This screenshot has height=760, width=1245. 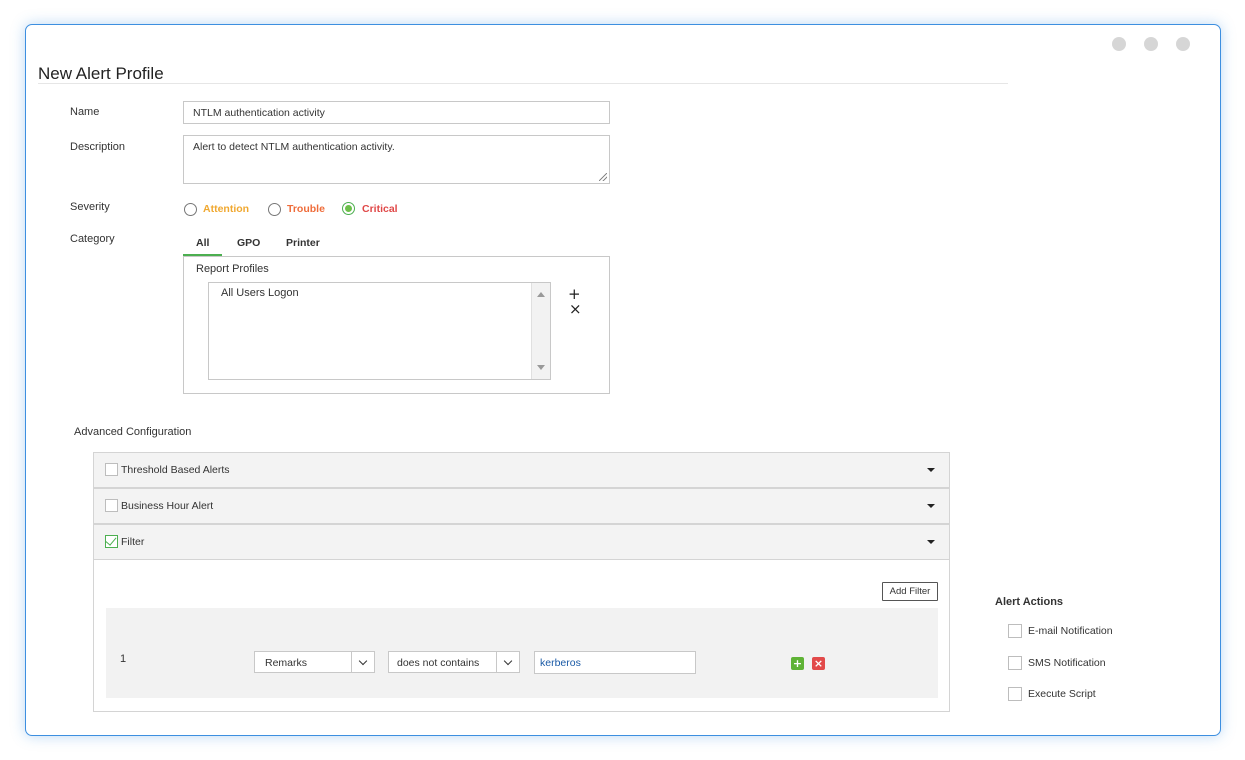 What do you see at coordinates (1067, 663) in the screenshot?
I see `sms-notification-label: SMS Notification` at bounding box center [1067, 663].